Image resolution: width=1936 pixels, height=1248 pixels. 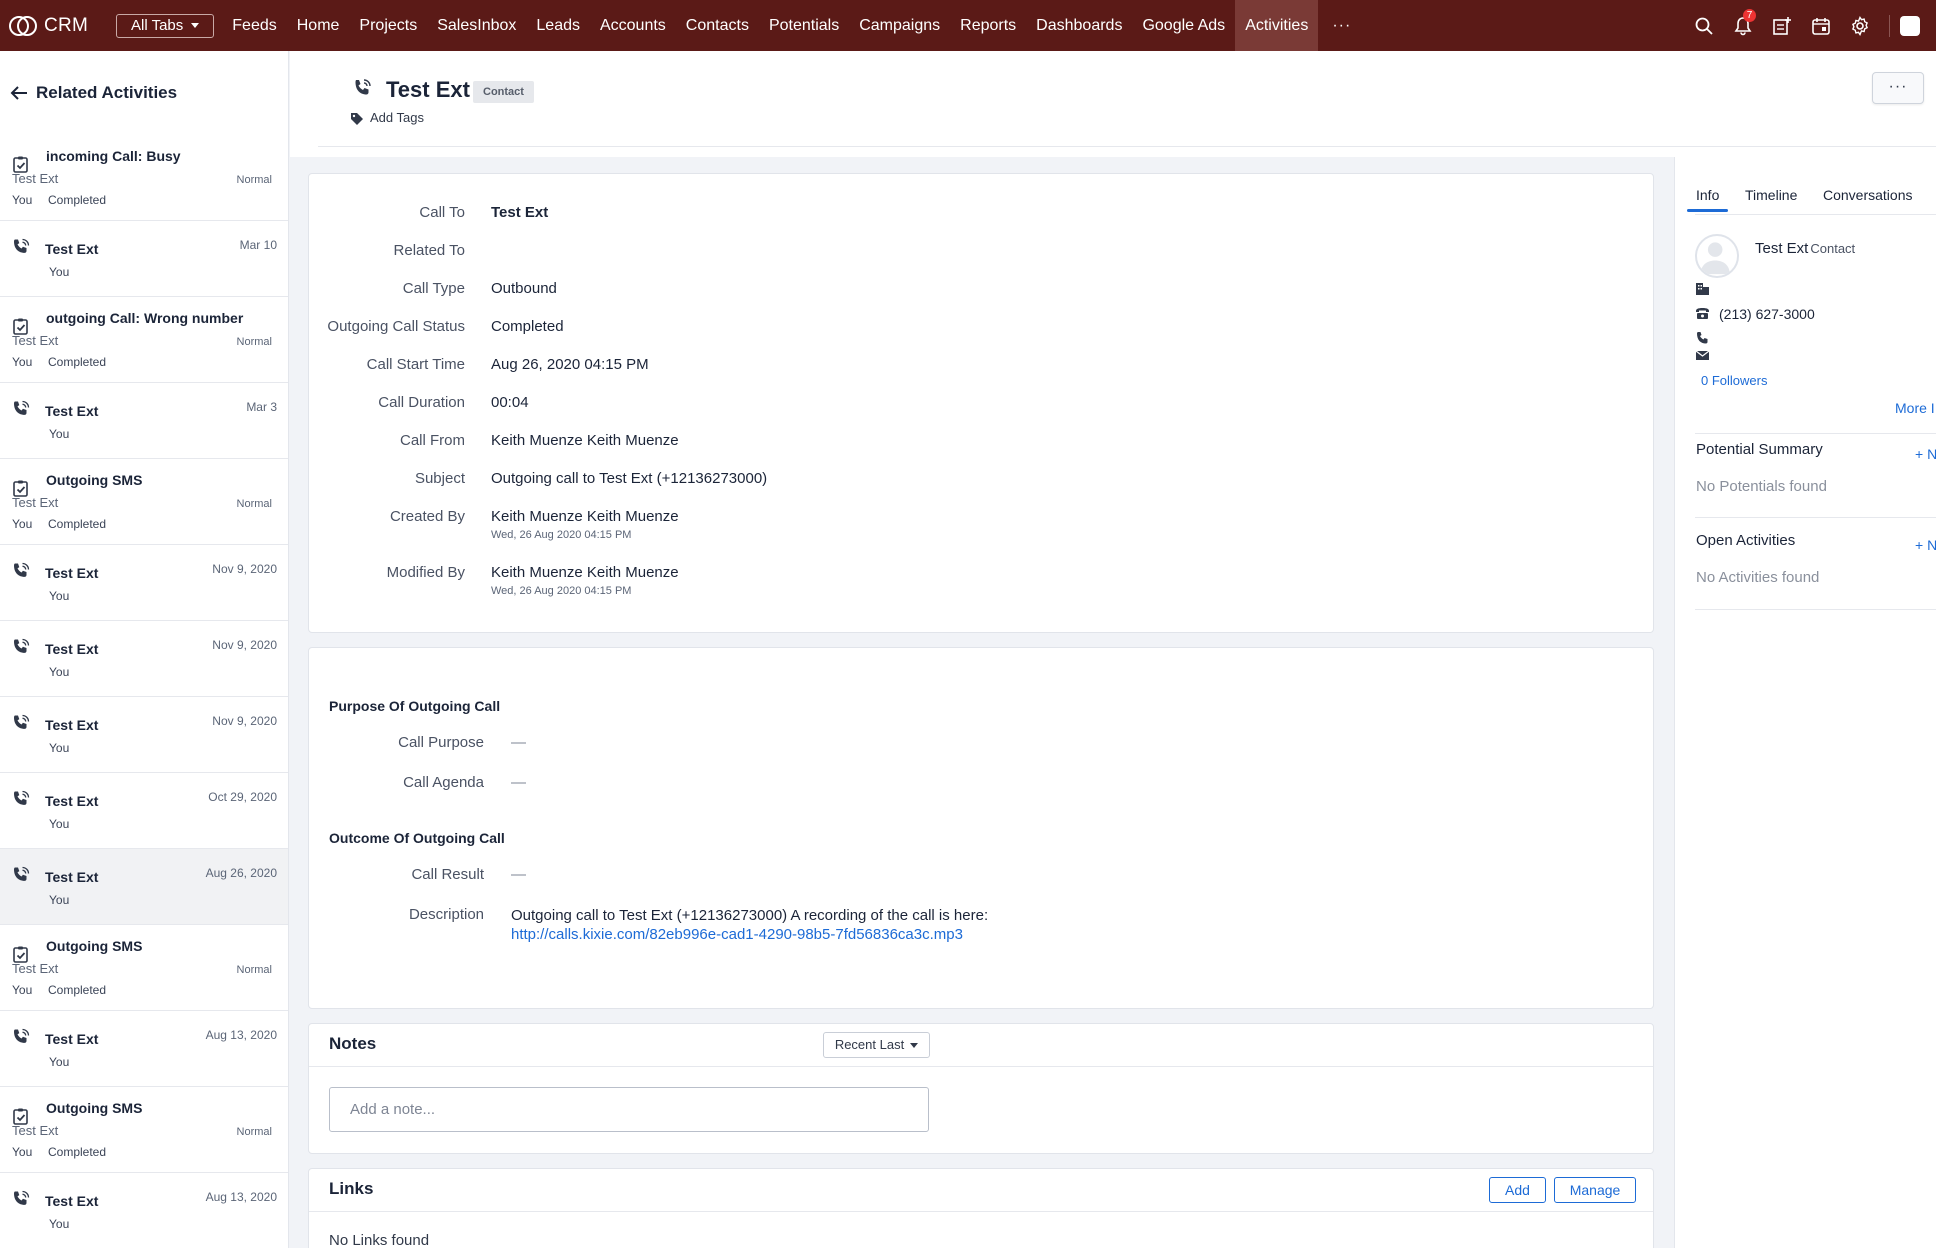 What do you see at coordinates (418, 402) in the screenshot?
I see `field-call-duration: Call Duration 00:04` at bounding box center [418, 402].